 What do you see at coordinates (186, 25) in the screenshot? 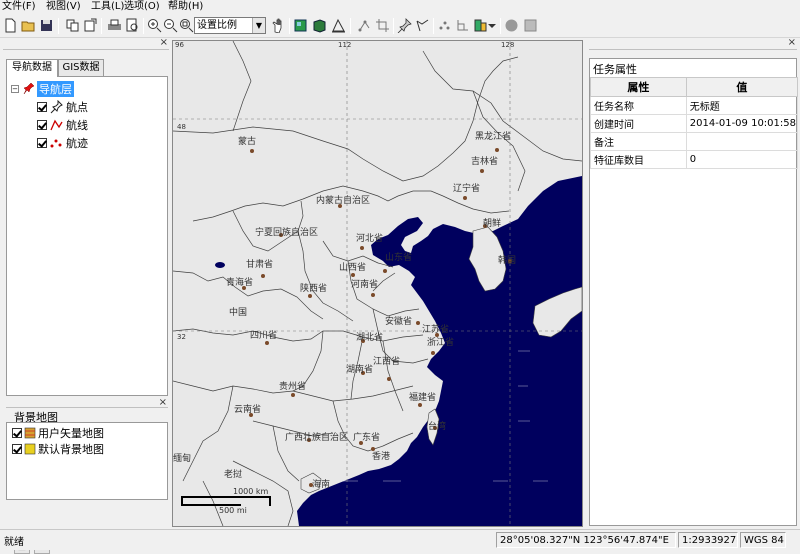
I see `zoom-fit-icon` at bounding box center [186, 25].